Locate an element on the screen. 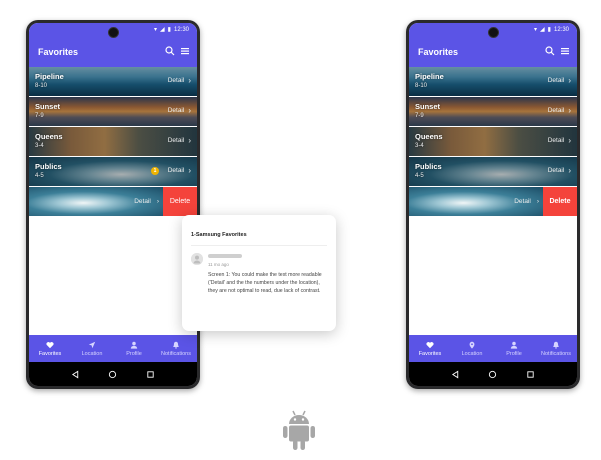 Image resolution: width=601 pixels, height=460 pixels. comment-badge: 1 is located at coordinates (155, 171).